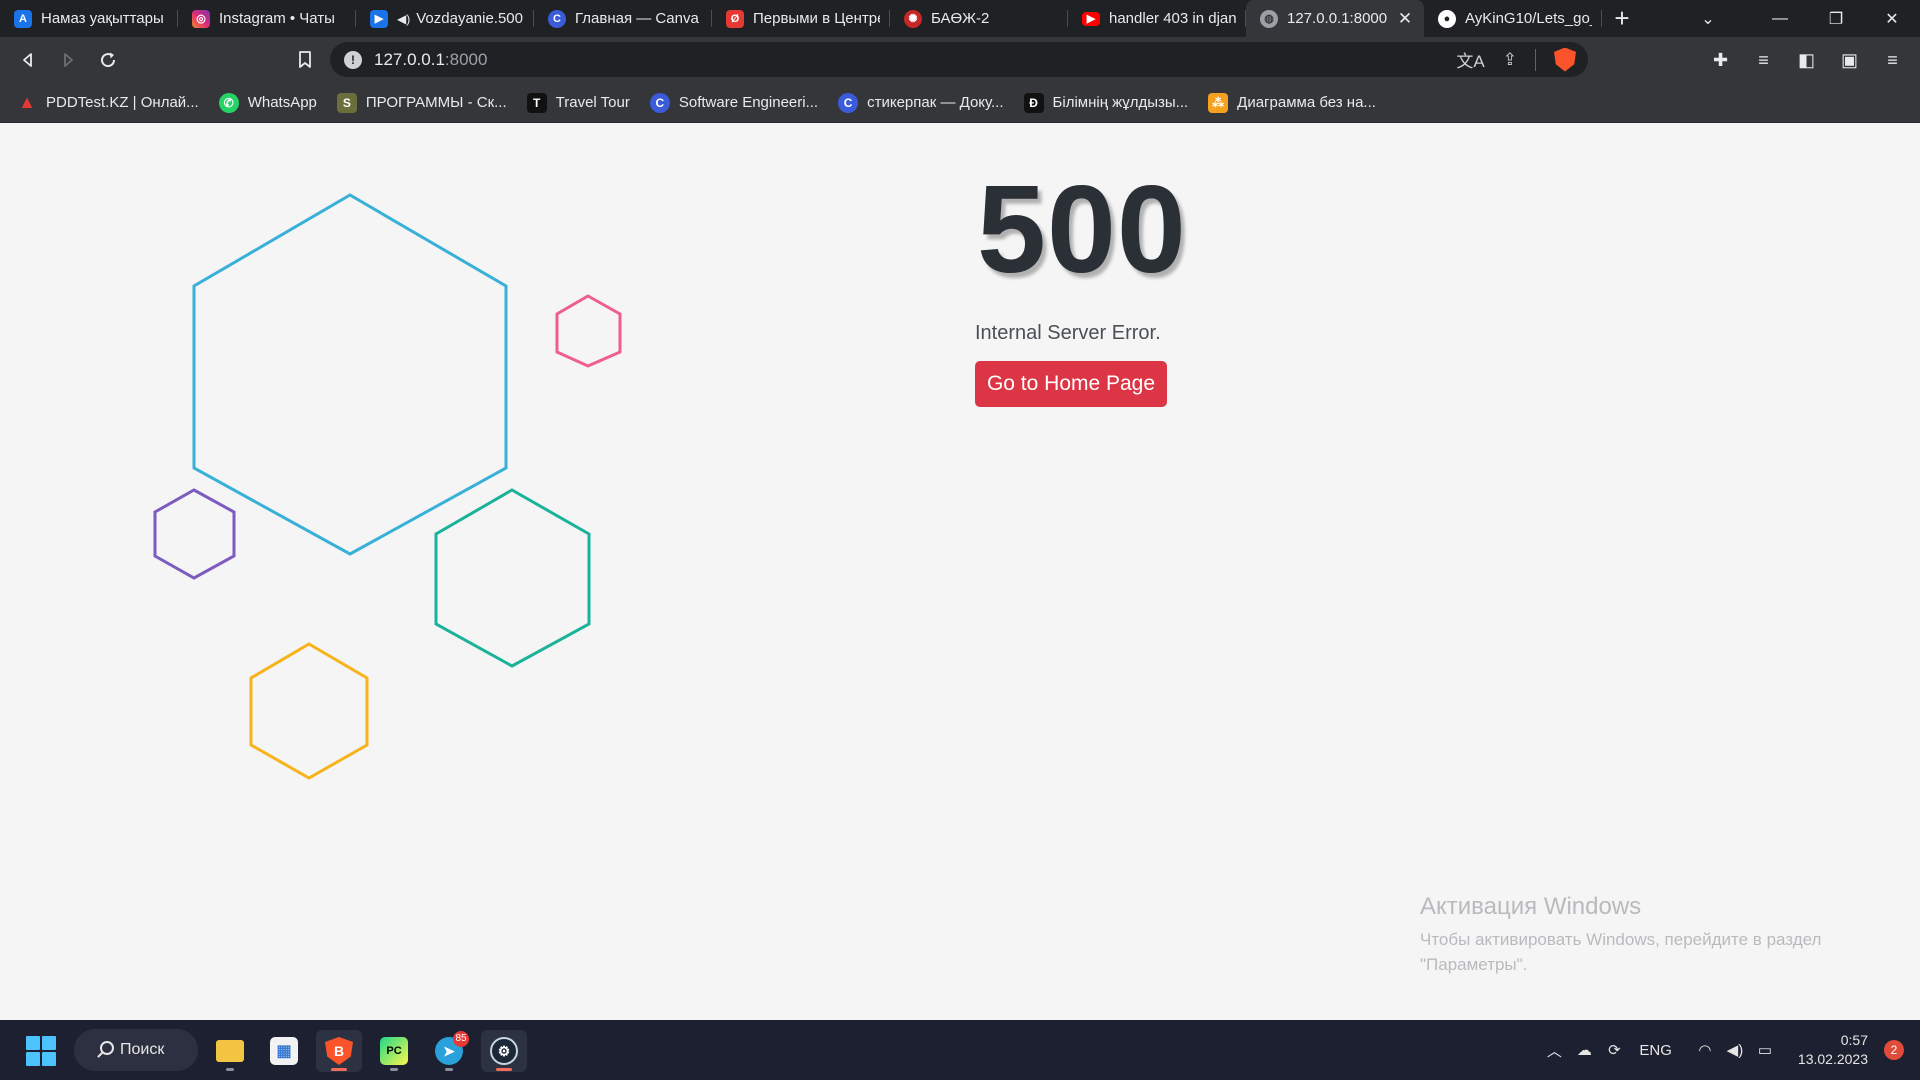 This screenshot has height=1080, width=1920. Describe the element at coordinates (1806, 60) in the screenshot. I see `sidebar-icon: ◧` at that location.